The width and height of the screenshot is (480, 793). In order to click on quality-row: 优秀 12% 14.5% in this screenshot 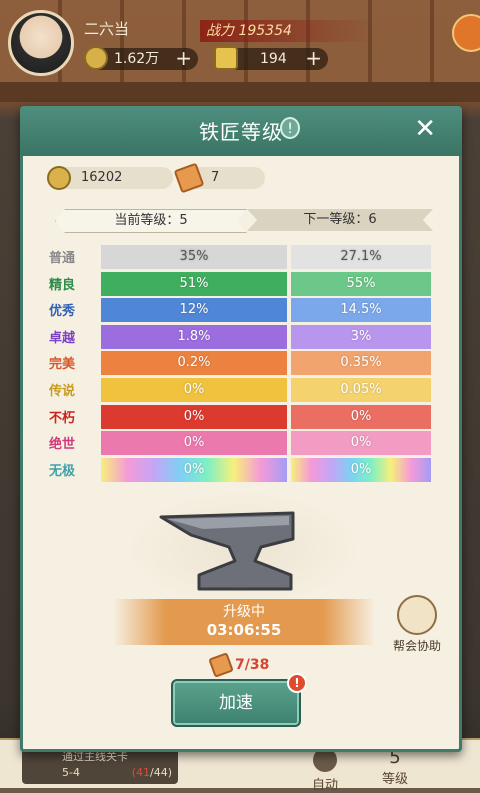, I will do `click(244, 310)`.